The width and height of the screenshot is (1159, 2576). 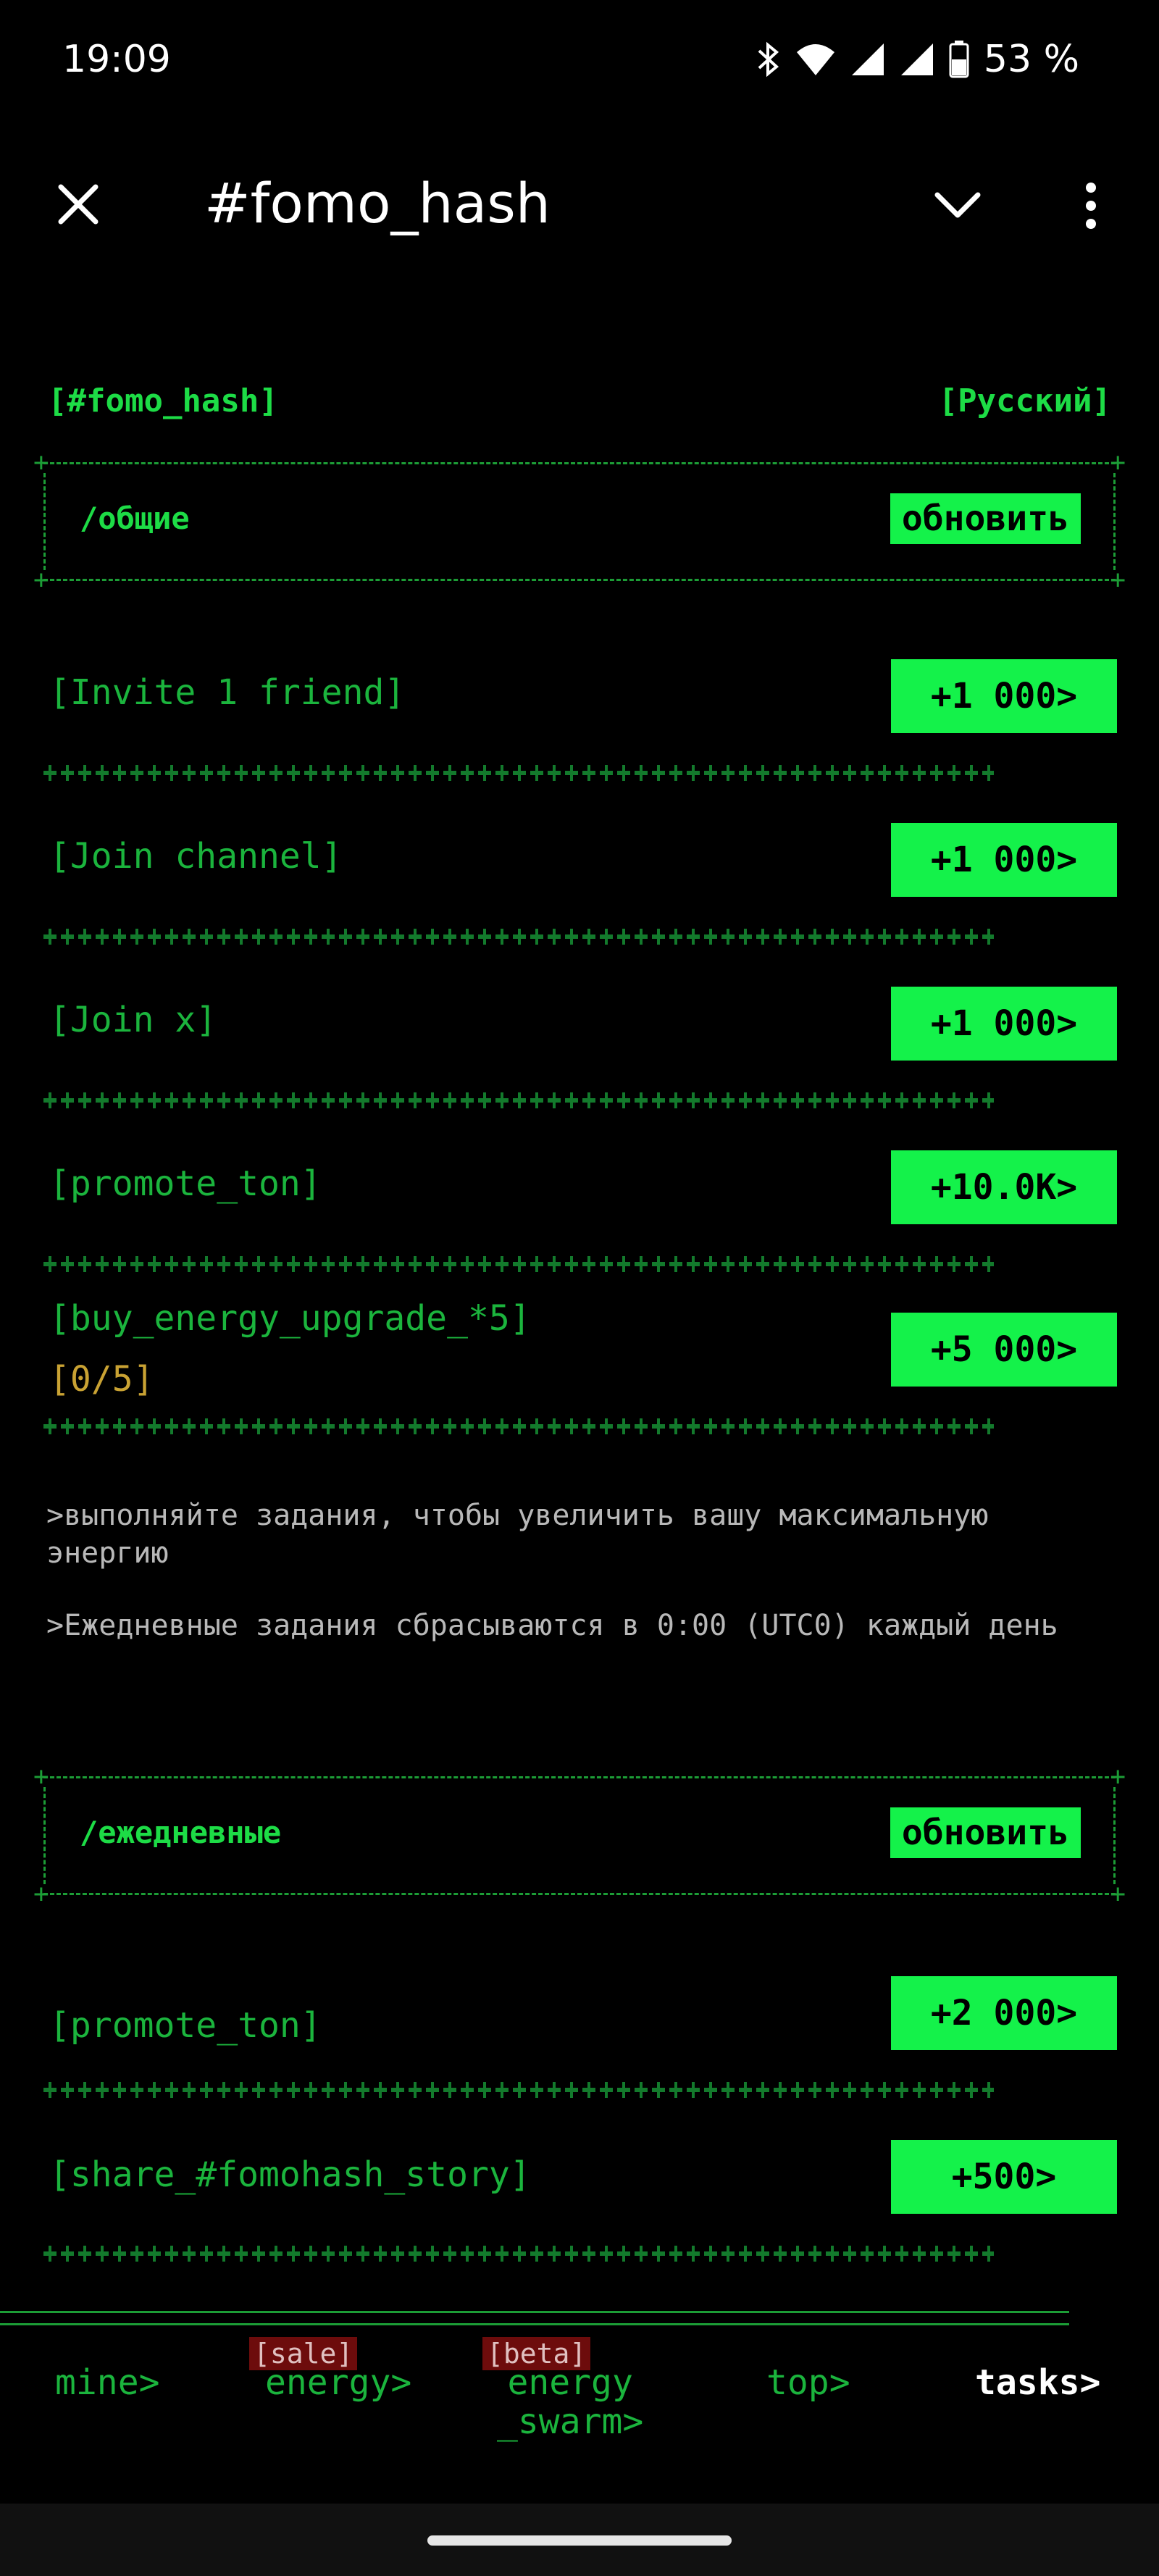 What do you see at coordinates (133, 1020) in the screenshot?
I see `task-label: [Join x]` at bounding box center [133, 1020].